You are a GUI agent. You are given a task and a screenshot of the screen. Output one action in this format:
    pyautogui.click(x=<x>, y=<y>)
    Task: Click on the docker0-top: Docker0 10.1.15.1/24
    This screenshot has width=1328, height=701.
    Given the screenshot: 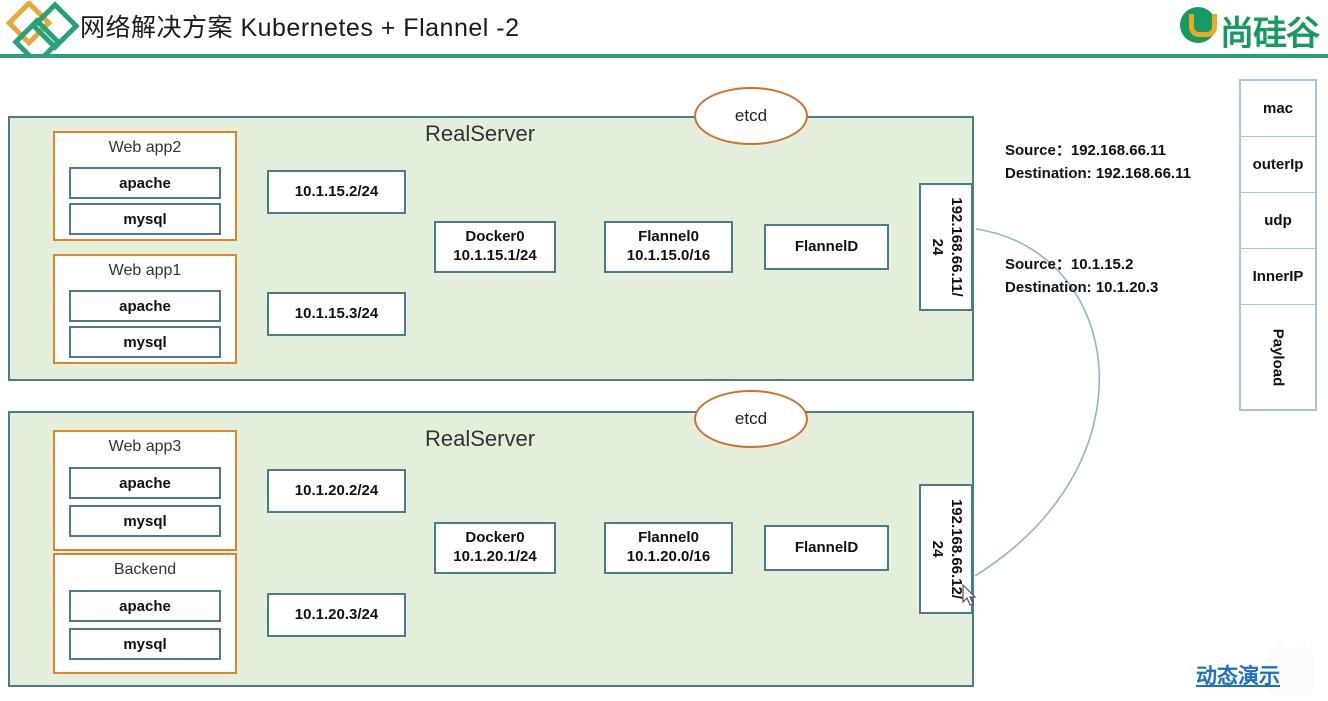 What is the action you would take?
    pyautogui.click(x=495, y=247)
    